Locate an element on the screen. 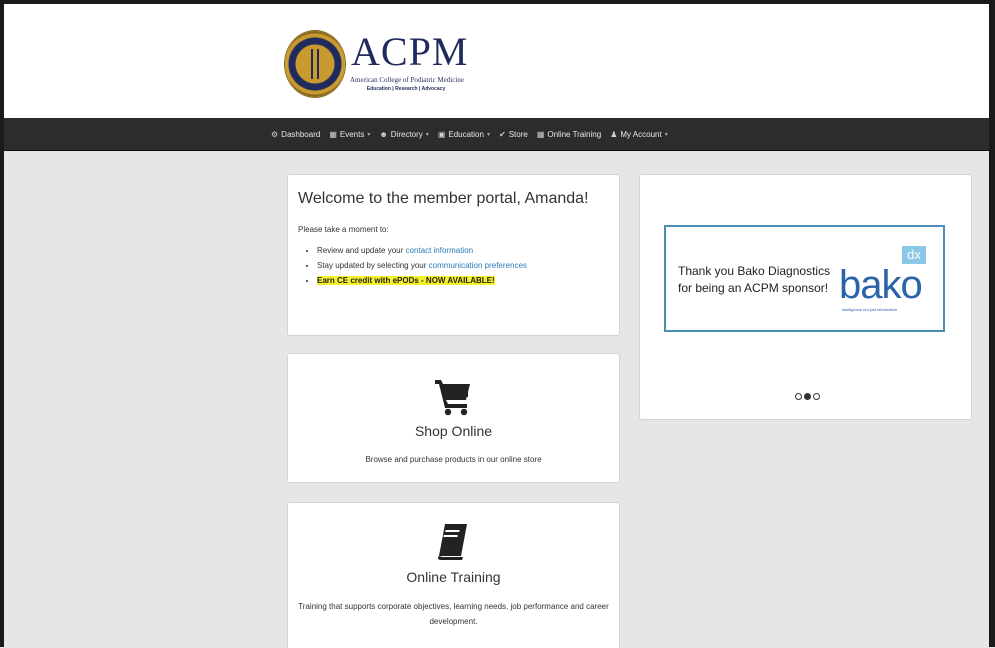  nav-item-label: Directory is located at coordinates (406, 134).